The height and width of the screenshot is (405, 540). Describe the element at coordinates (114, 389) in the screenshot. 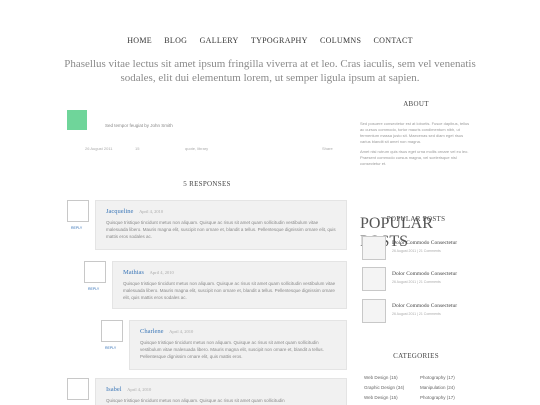

I see `comment-author: Isabel` at that location.